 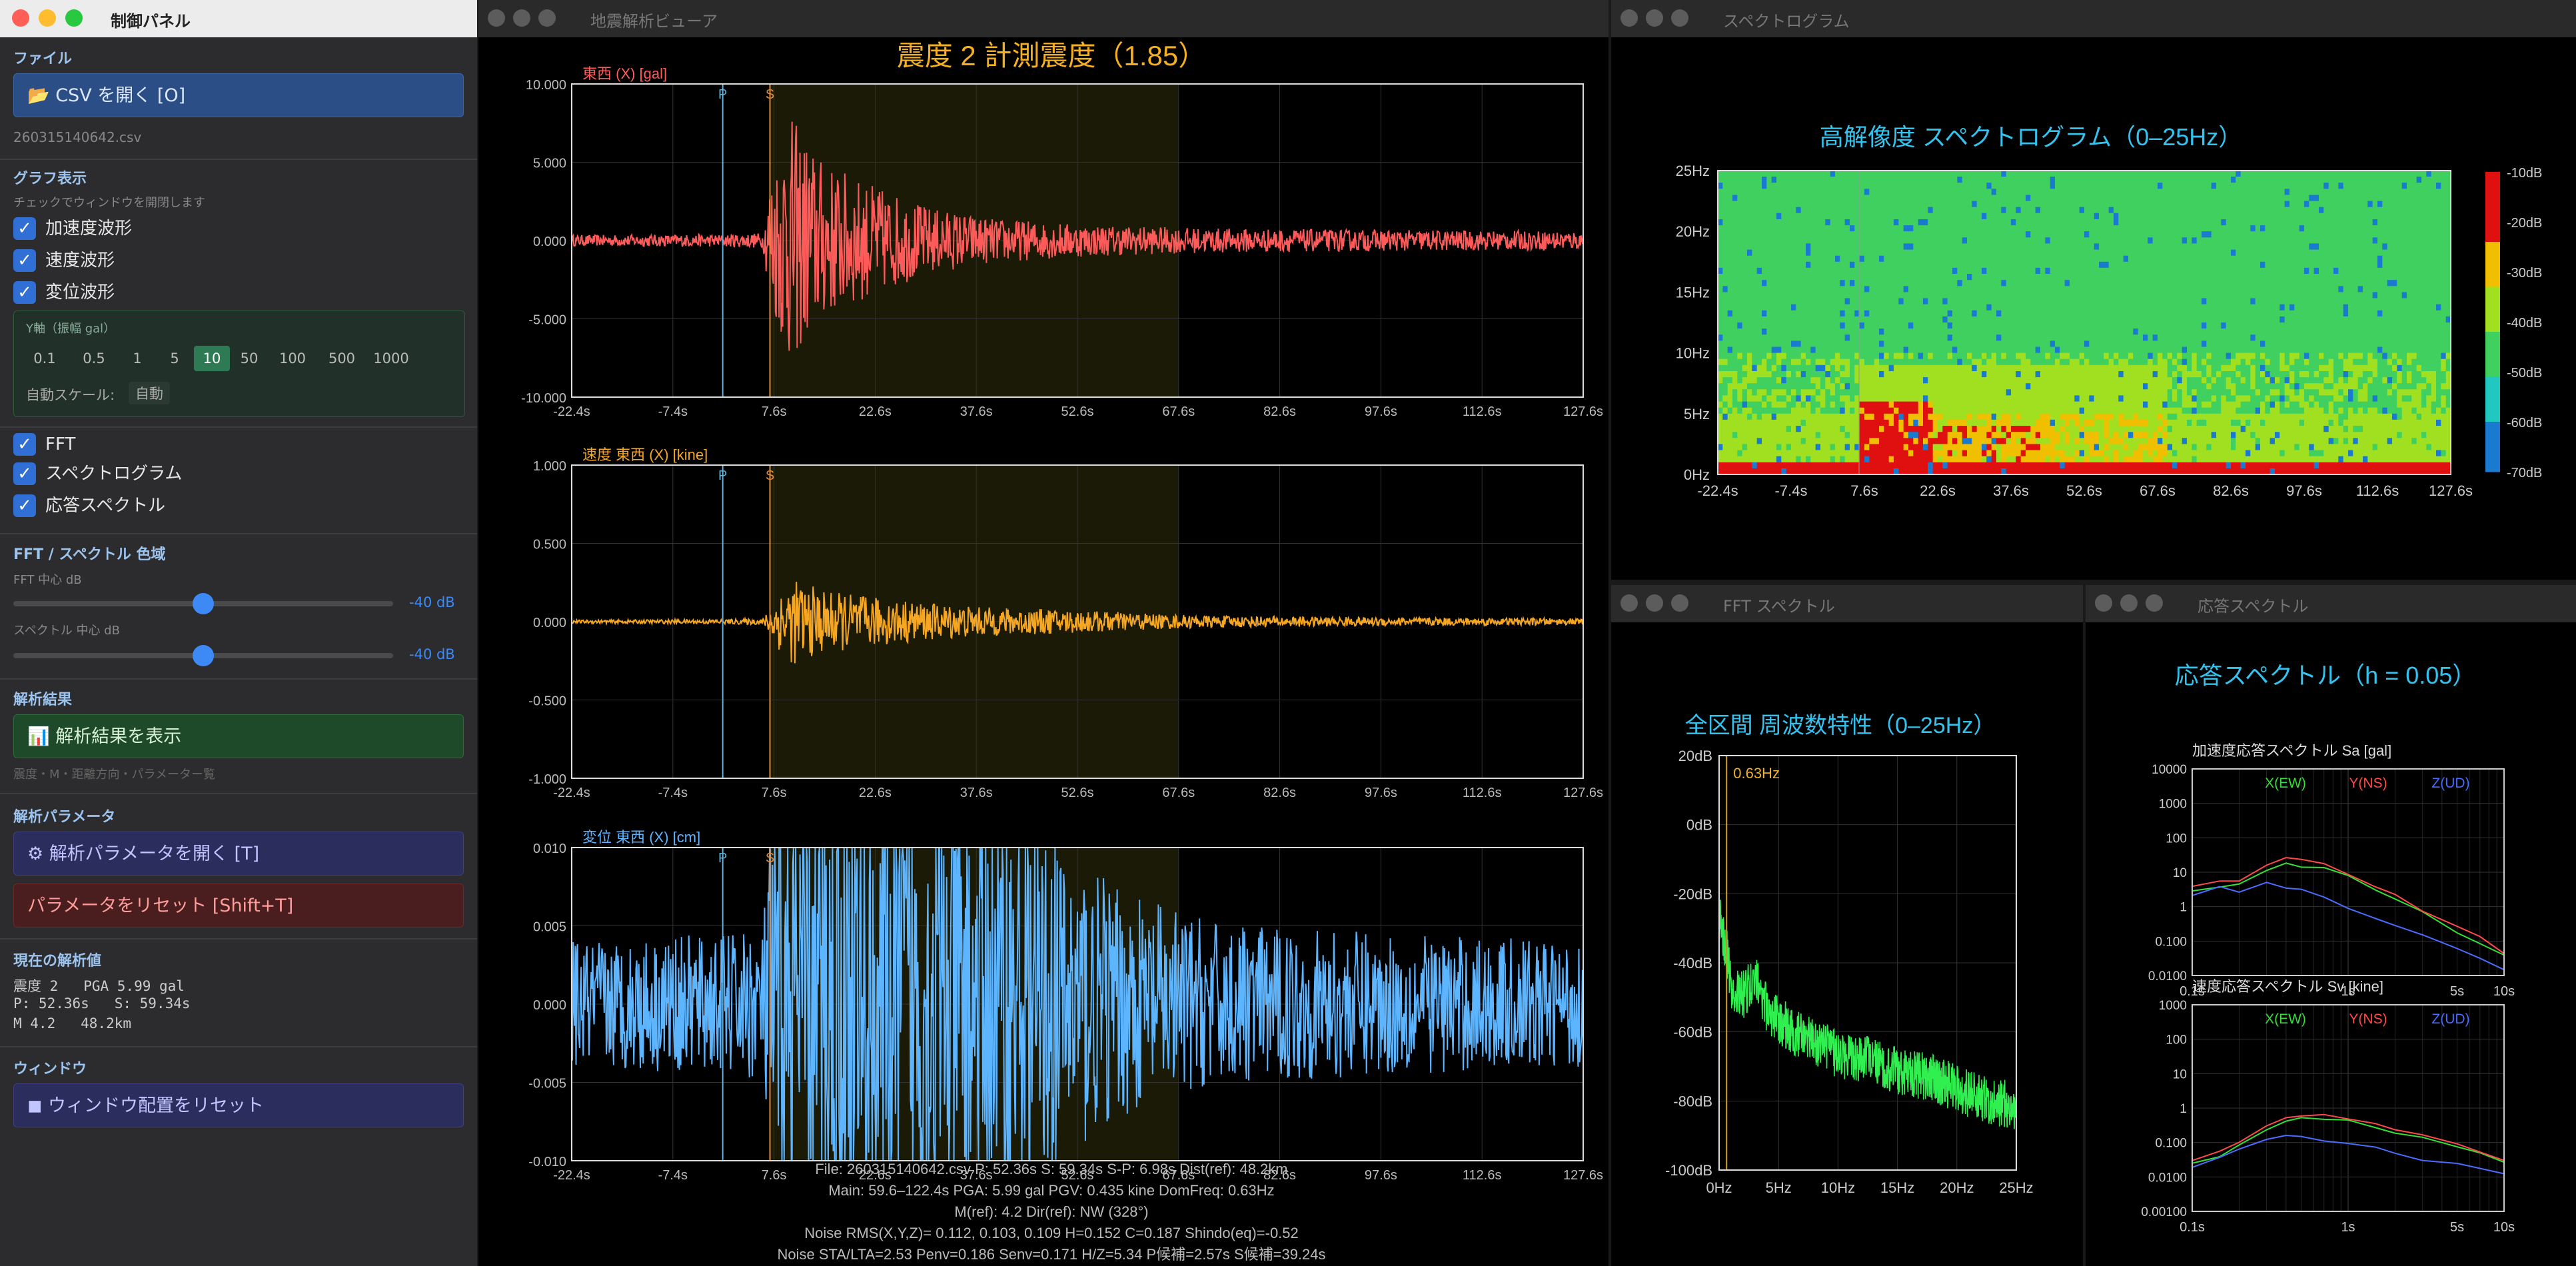 I want to click on yaxis-option-button: 50, so click(x=249, y=358).